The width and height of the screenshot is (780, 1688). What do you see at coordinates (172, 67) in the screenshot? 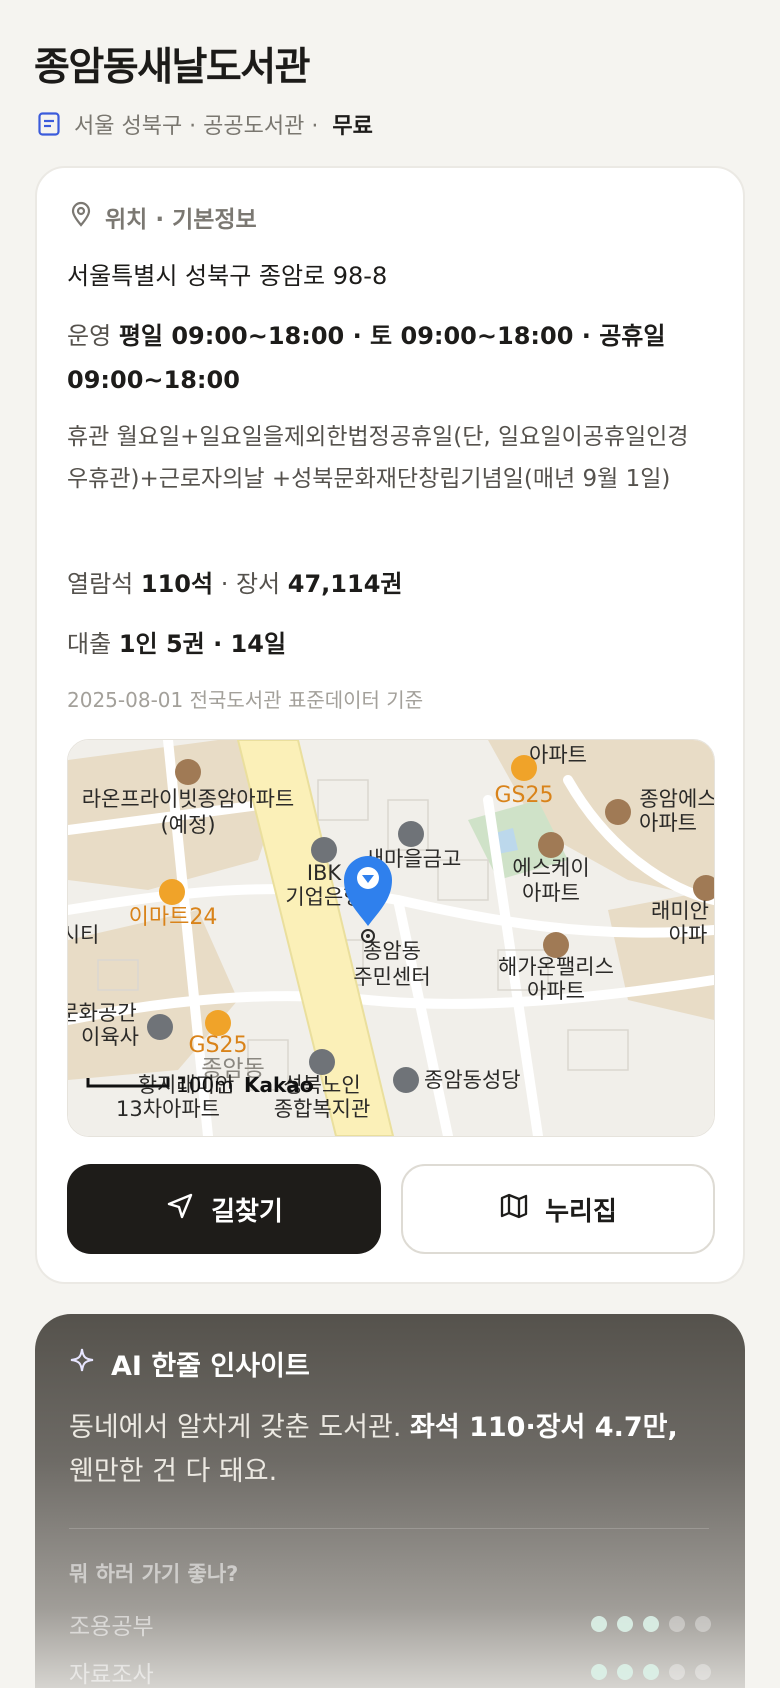
I see `page-title: 종암동새날도서관` at bounding box center [172, 67].